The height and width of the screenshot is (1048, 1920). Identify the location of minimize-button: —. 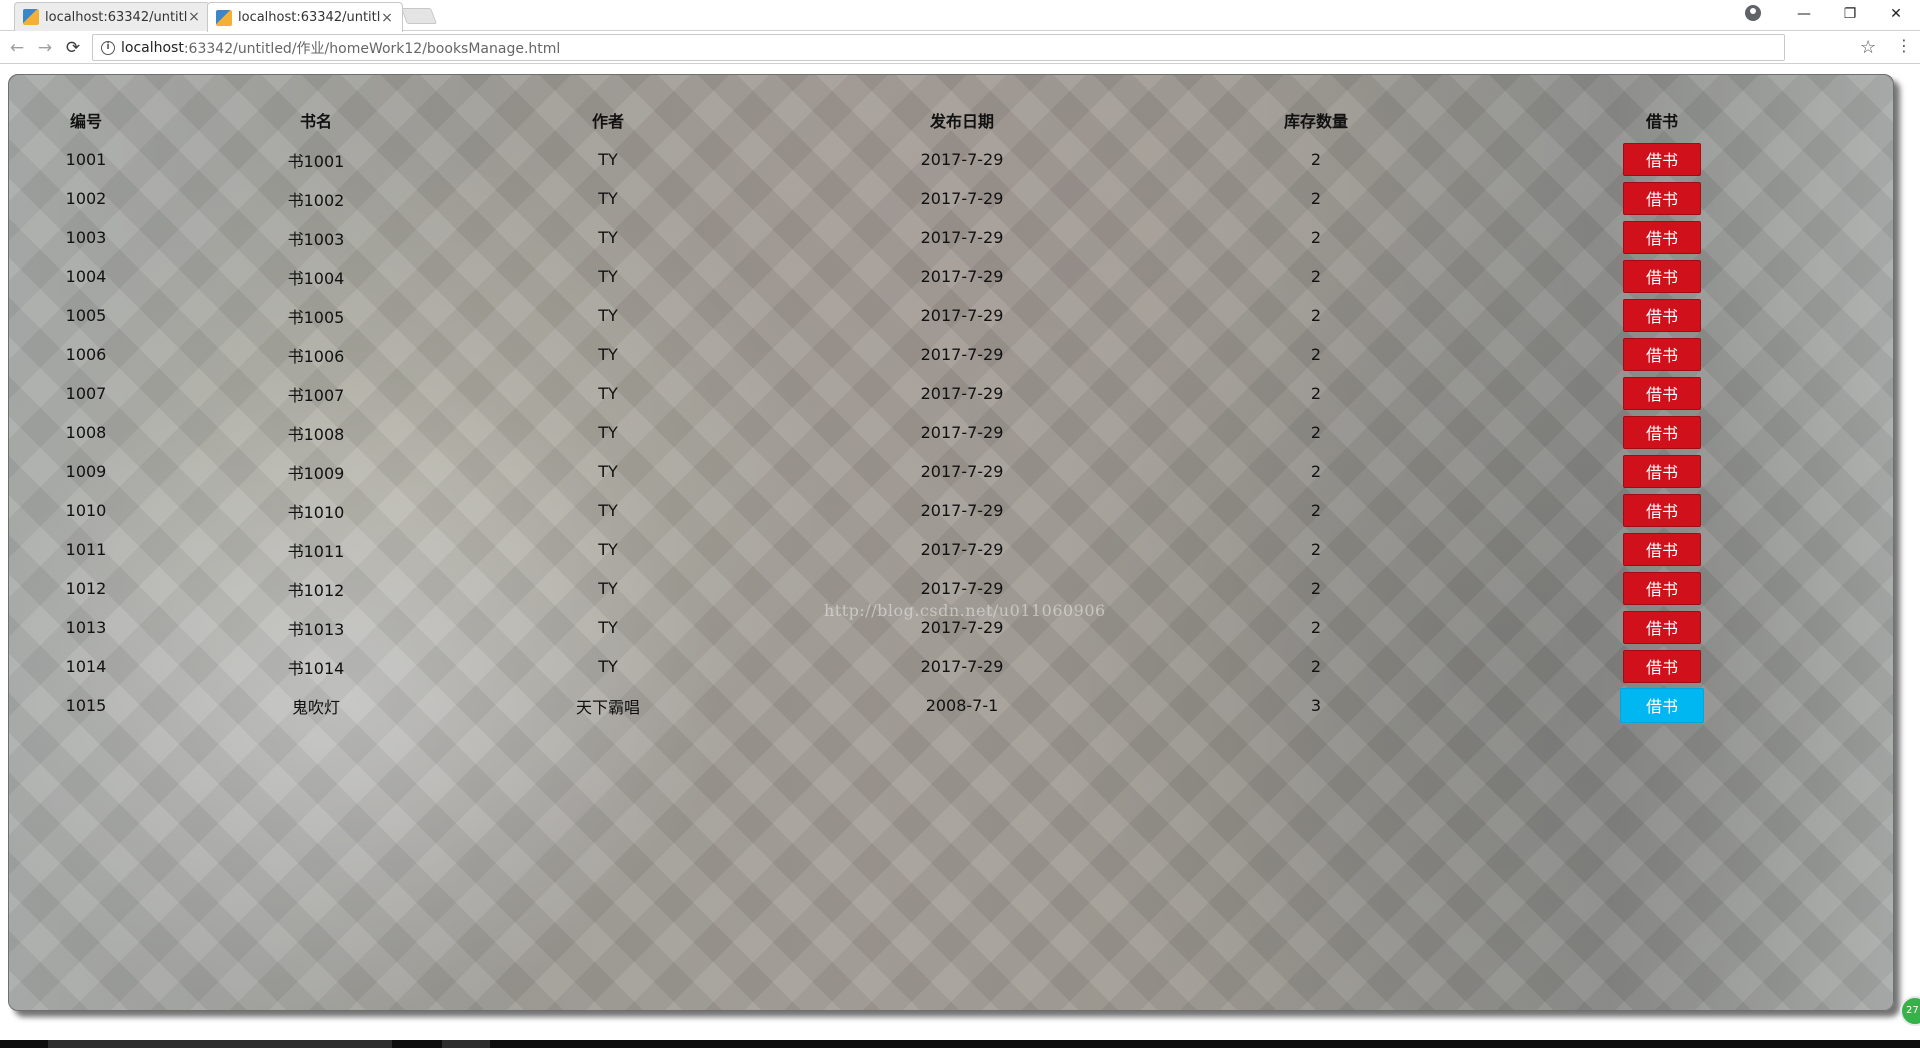
(1804, 14).